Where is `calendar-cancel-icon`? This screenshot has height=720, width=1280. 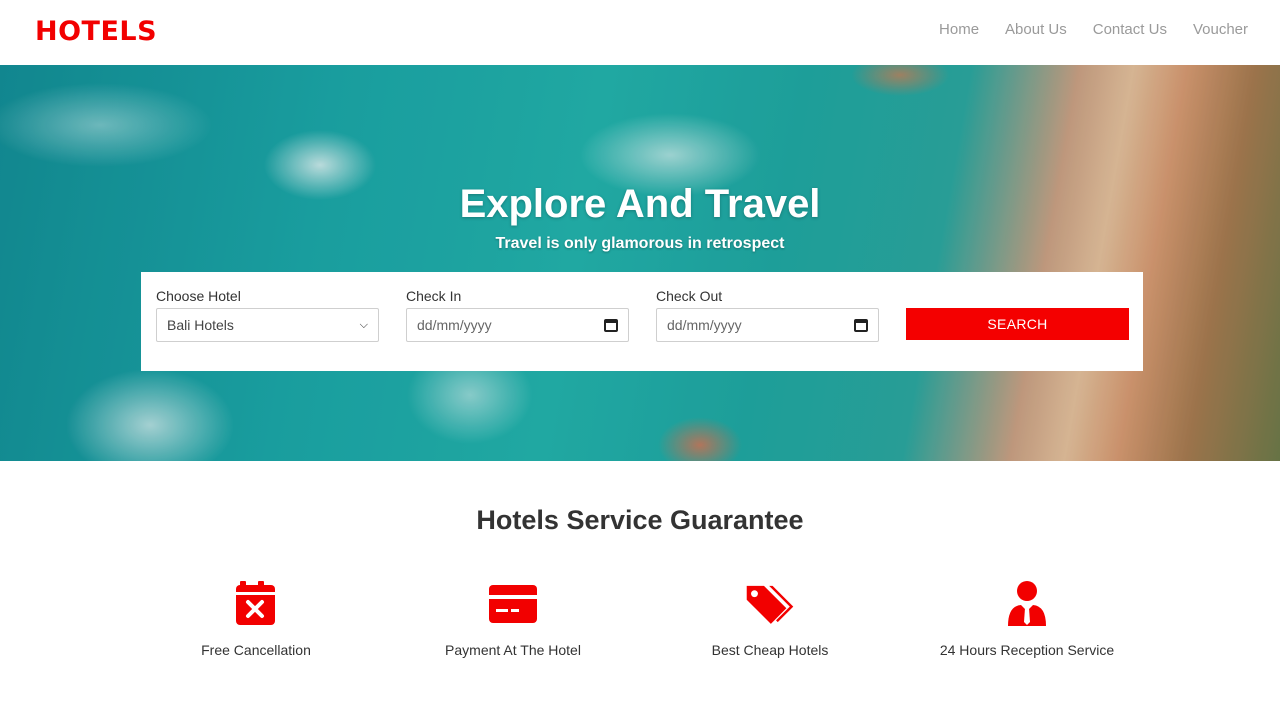 calendar-cancel-icon is located at coordinates (255, 603).